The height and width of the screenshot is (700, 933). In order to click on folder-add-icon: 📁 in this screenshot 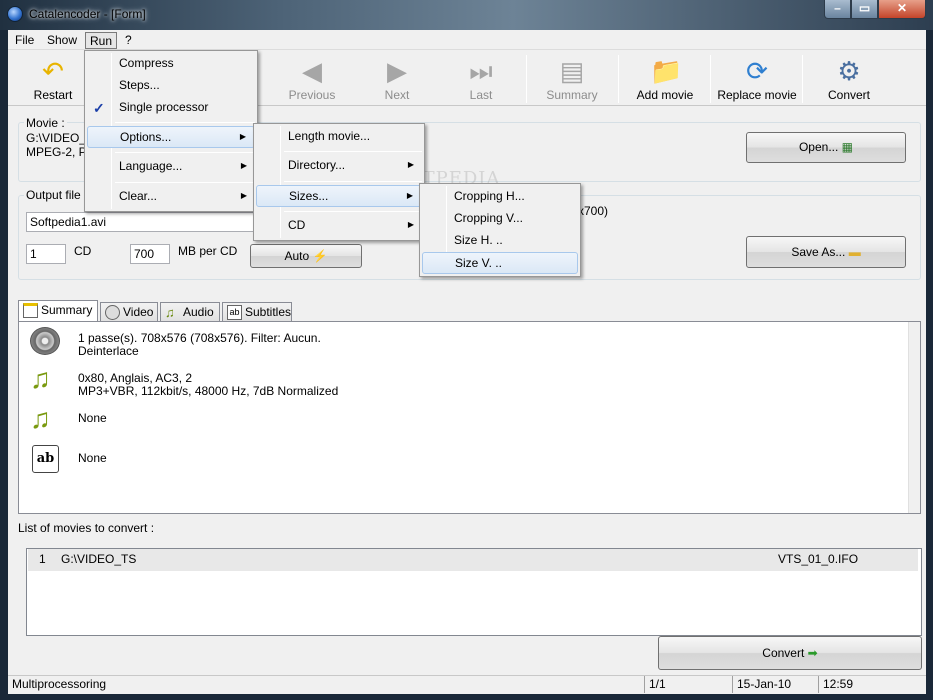, I will do `click(666, 71)`.